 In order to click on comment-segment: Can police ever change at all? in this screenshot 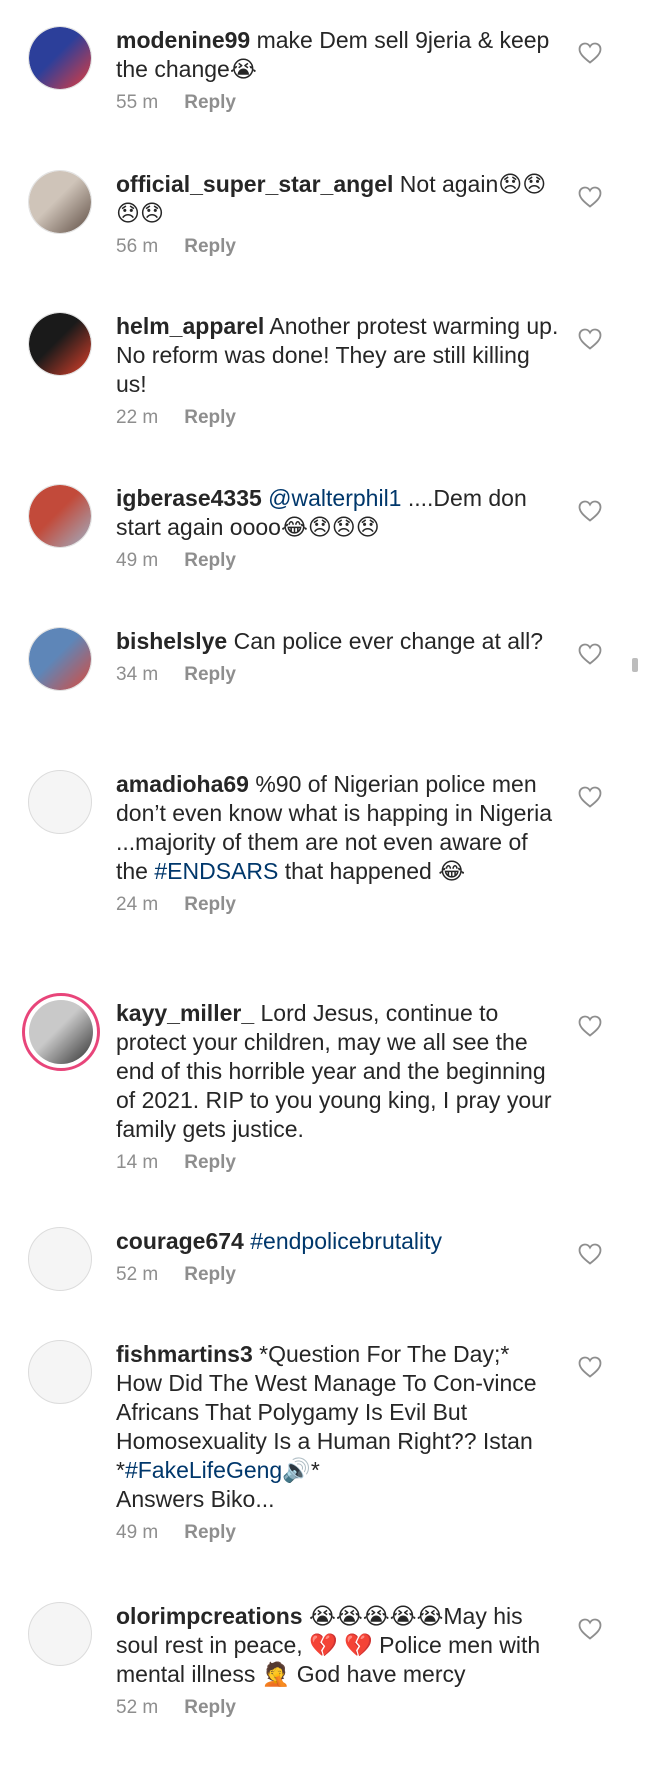, I will do `click(385, 641)`.